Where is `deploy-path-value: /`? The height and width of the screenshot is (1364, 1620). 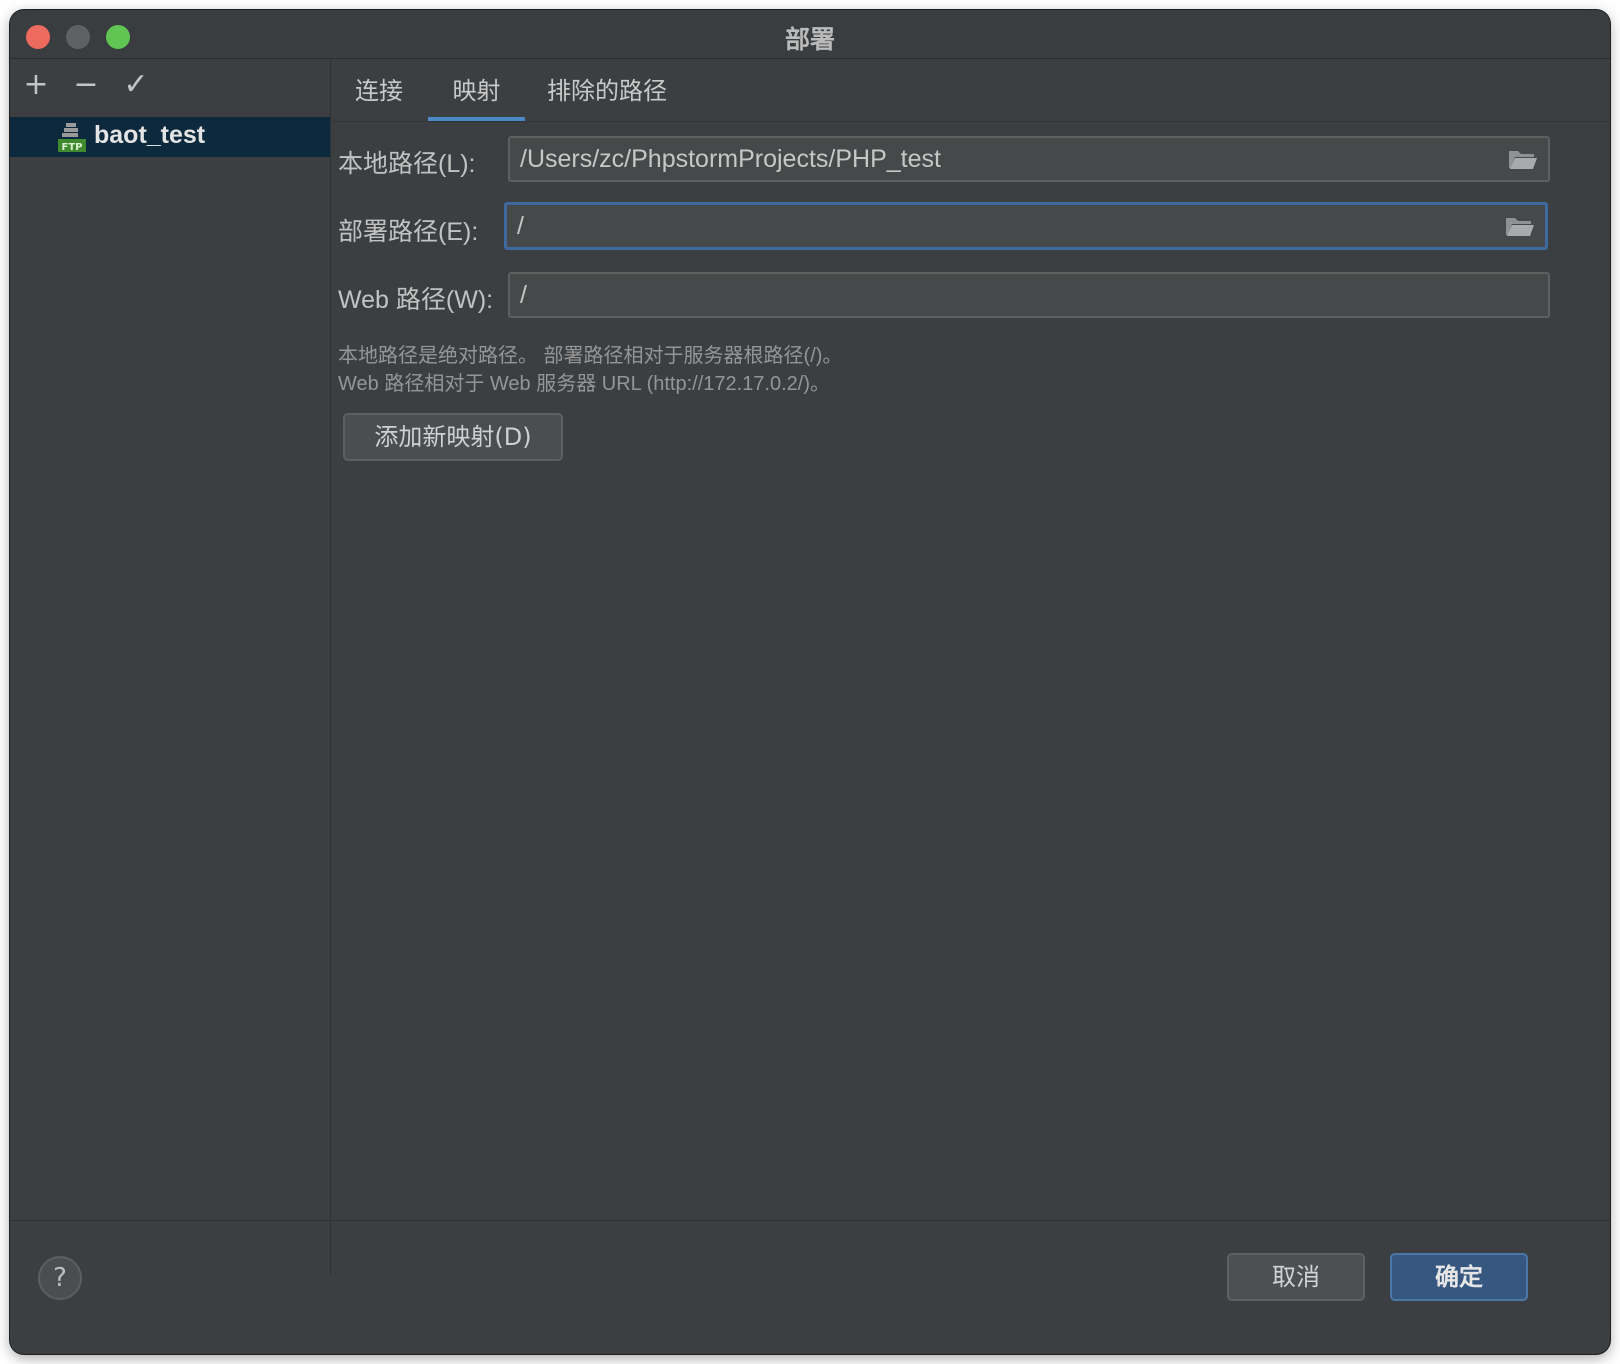 deploy-path-value: / is located at coordinates (520, 226).